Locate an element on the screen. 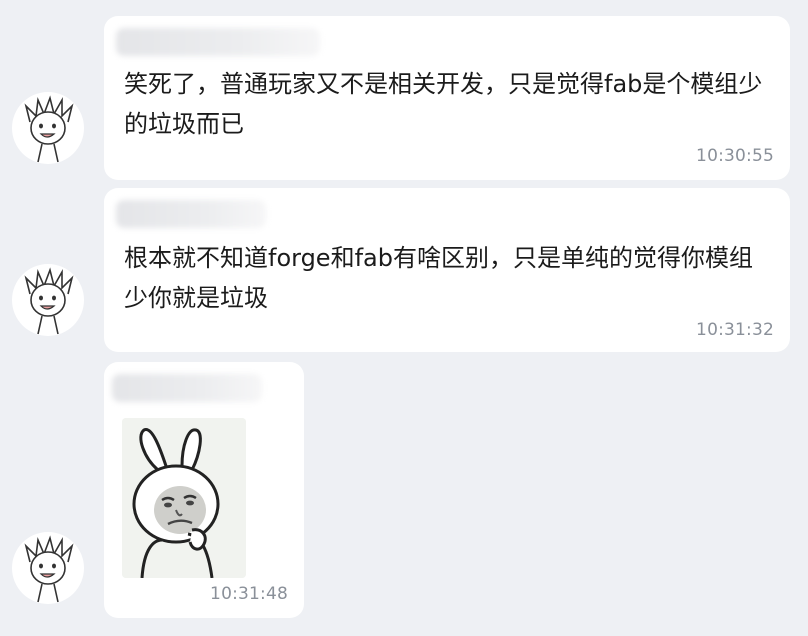 The height and width of the screenshot is (636, 808). message-bubble: 用户 10:31:4 is located at coordinates (204, 490).